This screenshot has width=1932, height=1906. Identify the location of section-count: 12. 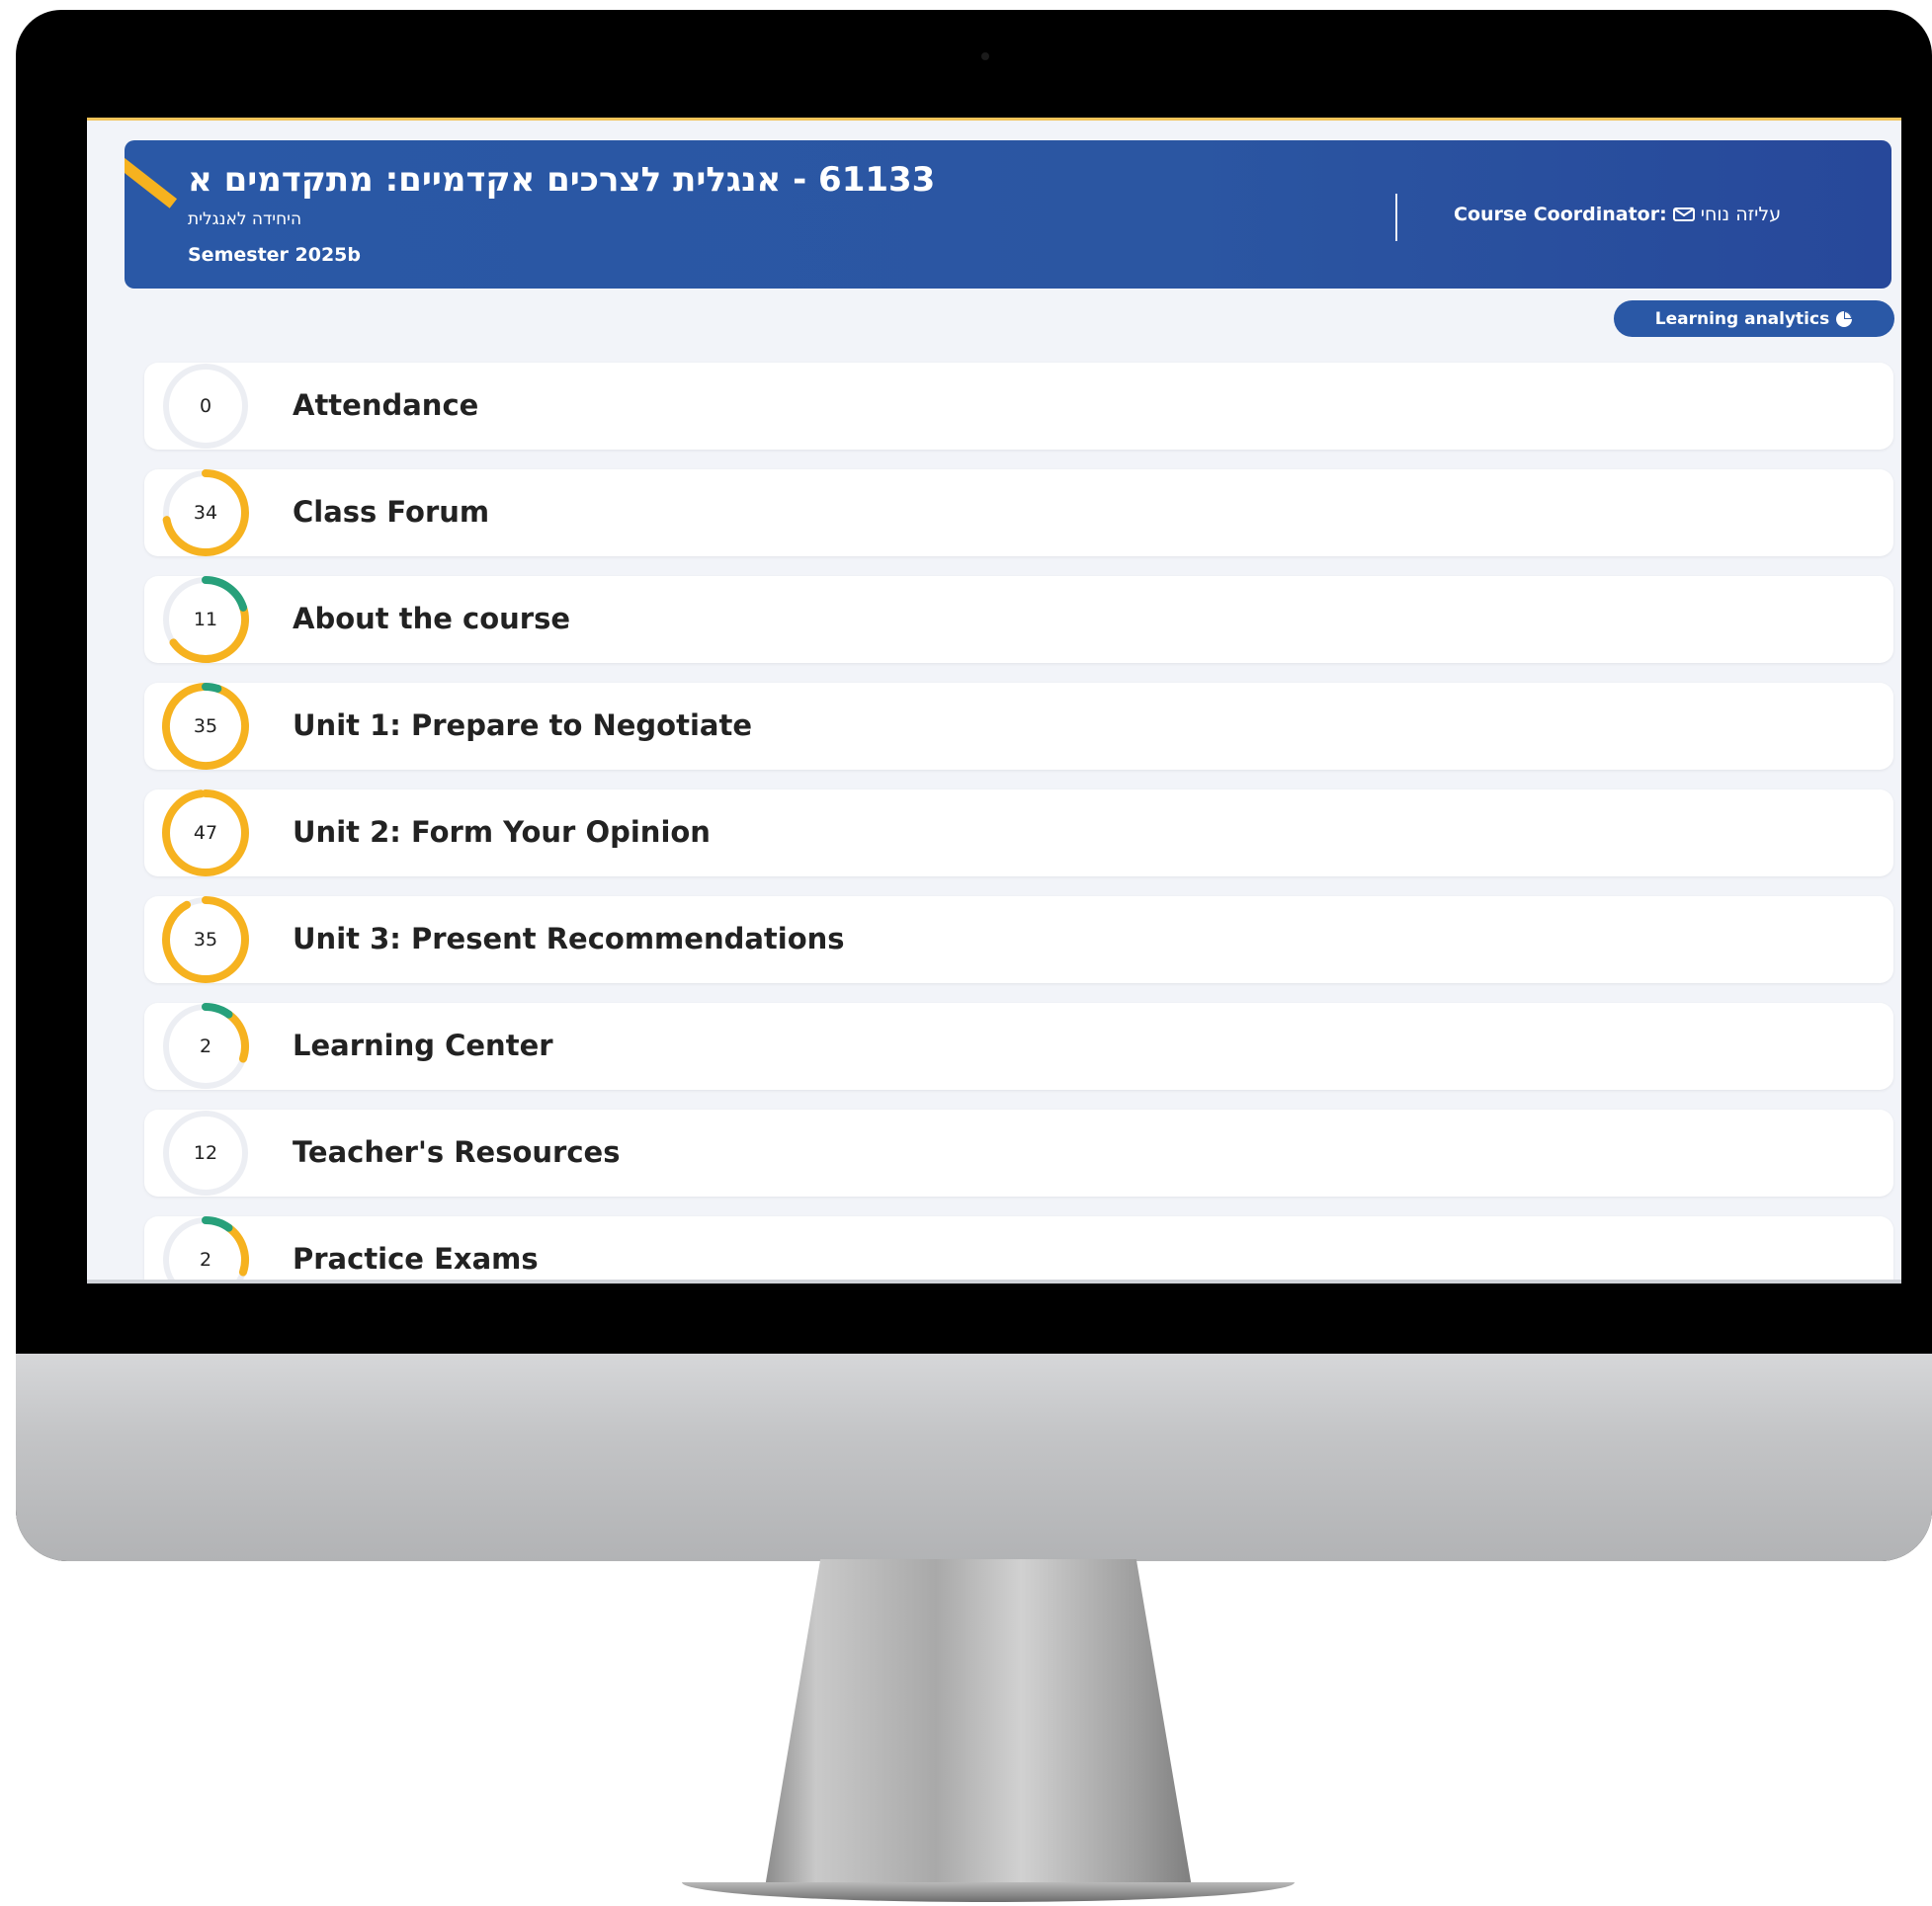
(205, 1153).